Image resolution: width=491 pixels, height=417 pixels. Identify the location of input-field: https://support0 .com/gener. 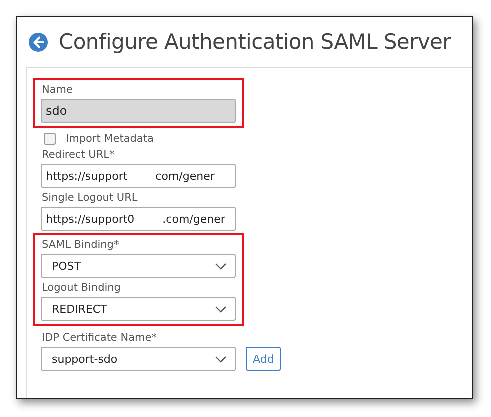
(138, 219).